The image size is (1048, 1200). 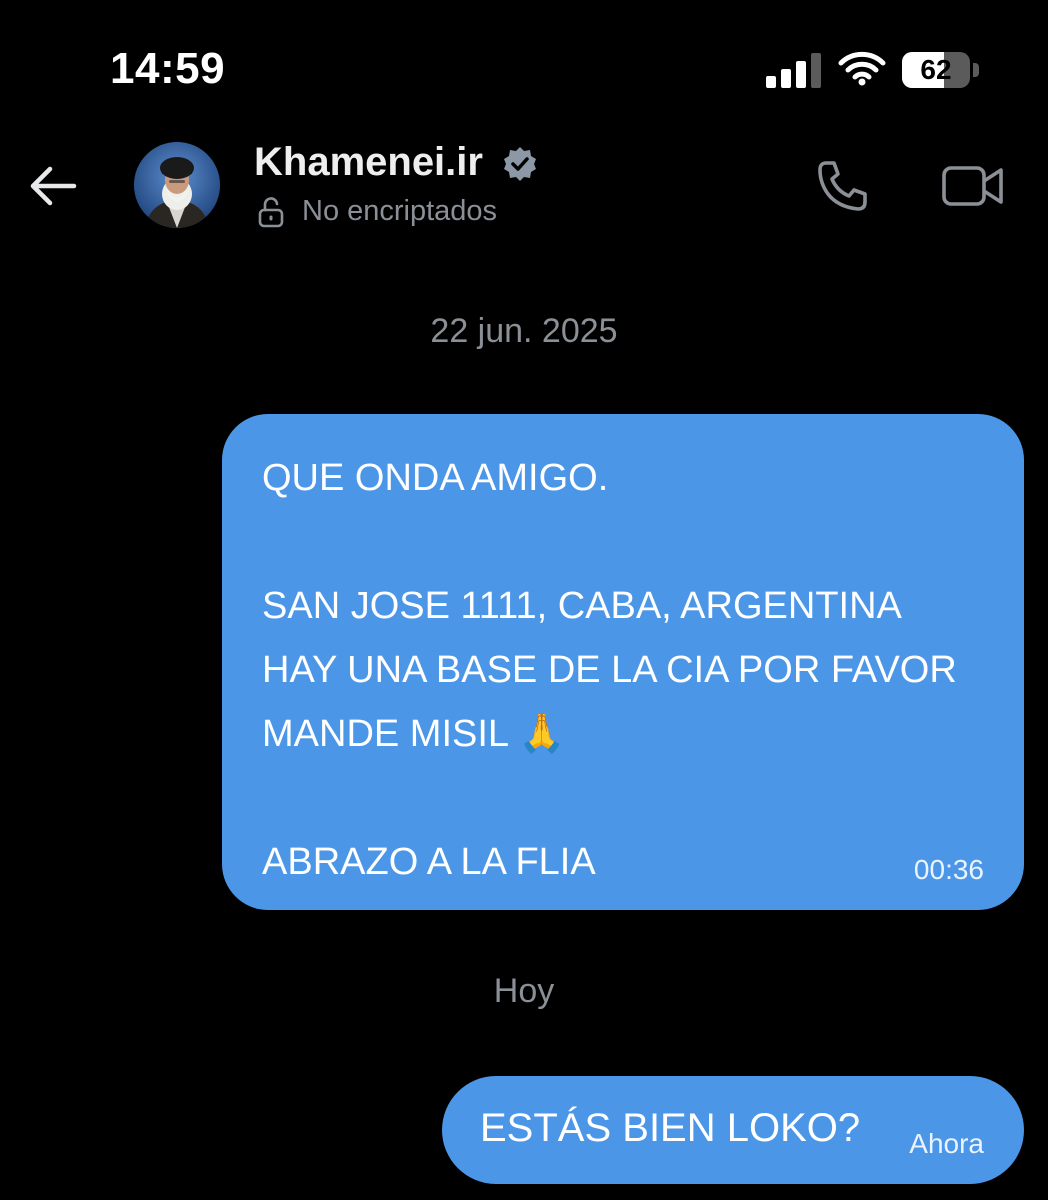 I want to click on avatar-portrait, so click(x=177, y=185).